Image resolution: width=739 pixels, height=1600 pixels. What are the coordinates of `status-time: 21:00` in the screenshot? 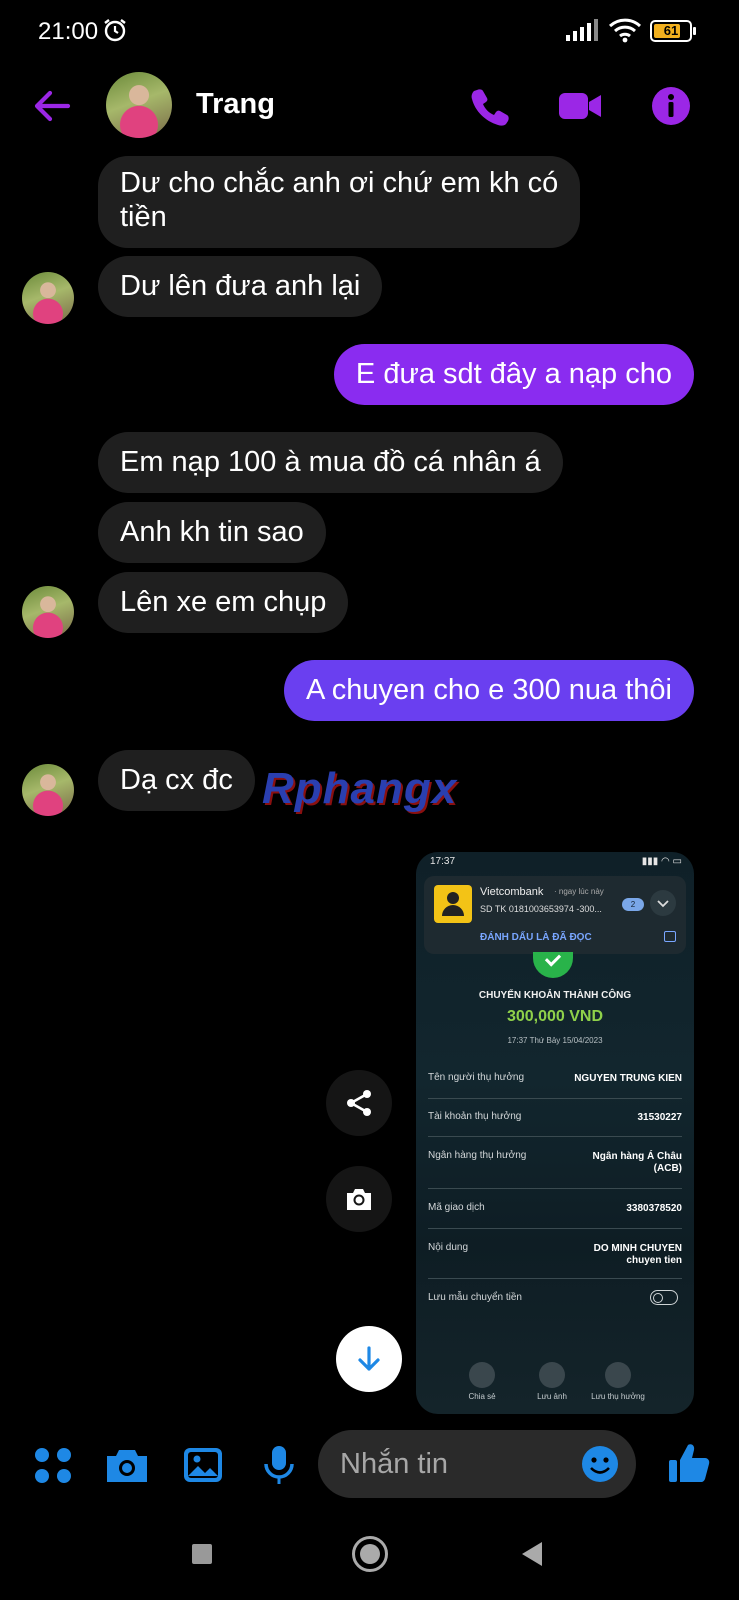 It's located at (68, 31).